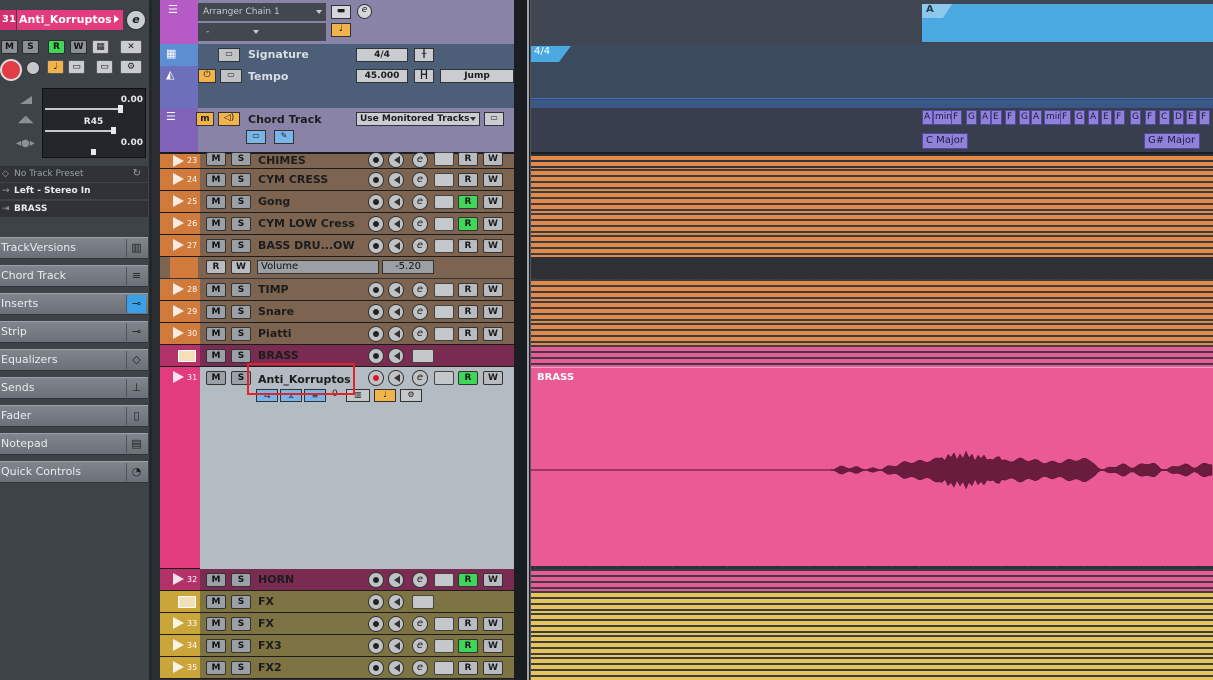  What do you see at coordinates (74, 248) in the screenshot?
I see `section-trackversions: TrackVersions ▥` at bounding box center [74, 248].